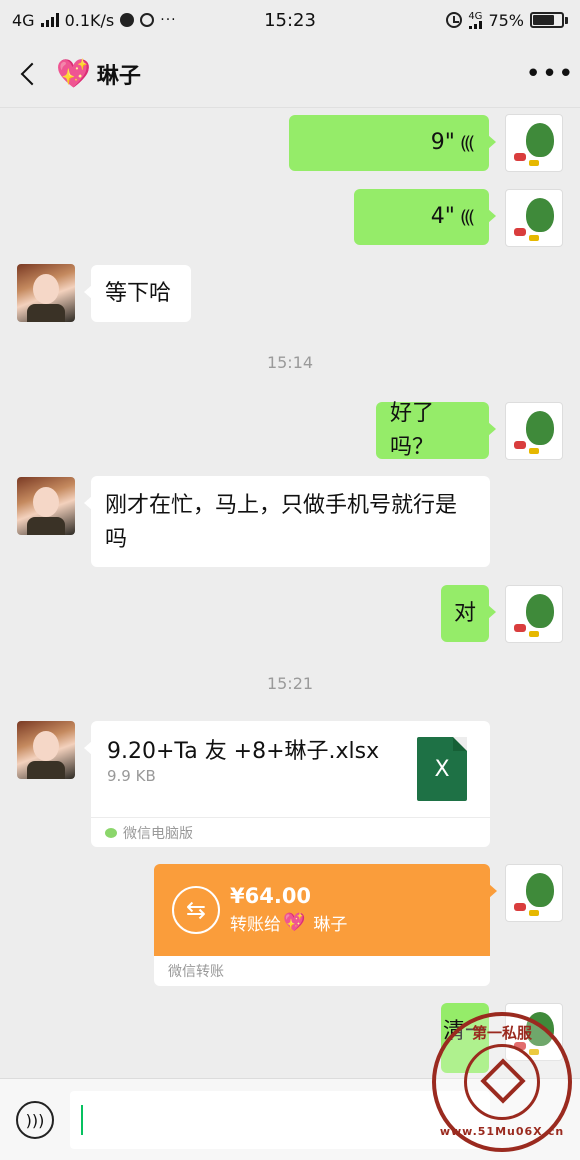  Describe the element at coordinates (49, 20) in the screenshot. I see `signal-icon` at that location.